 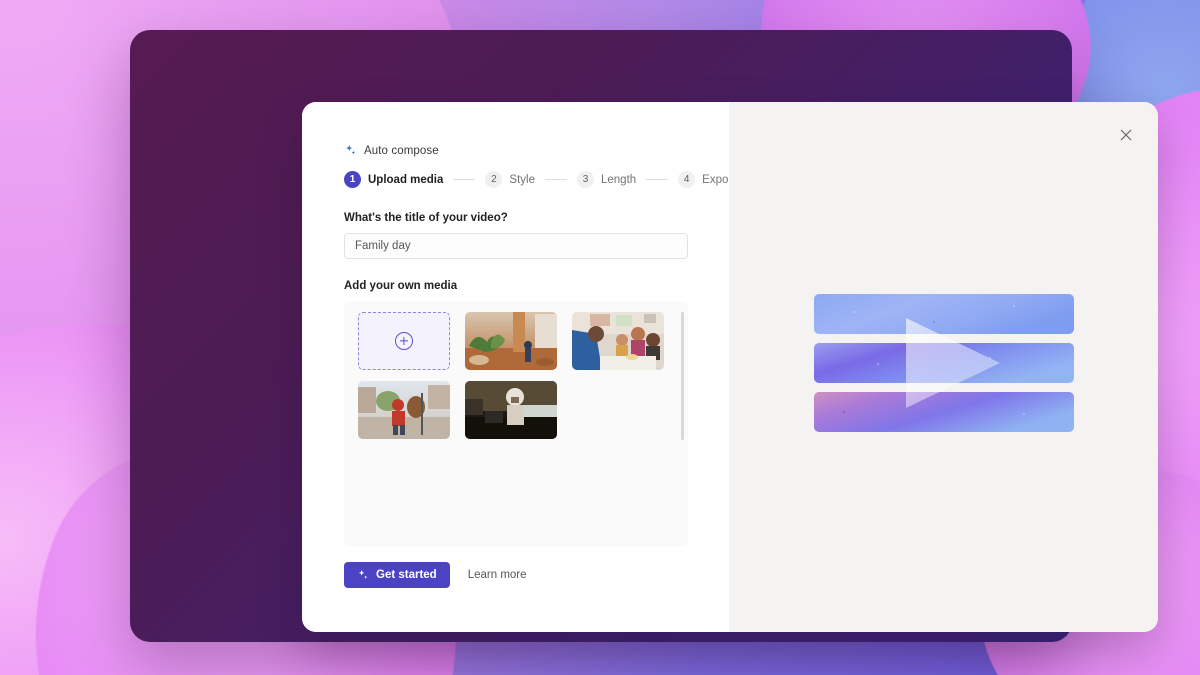 I want to click on media-thumbnail-person-interior, so click(x=511, y=410).